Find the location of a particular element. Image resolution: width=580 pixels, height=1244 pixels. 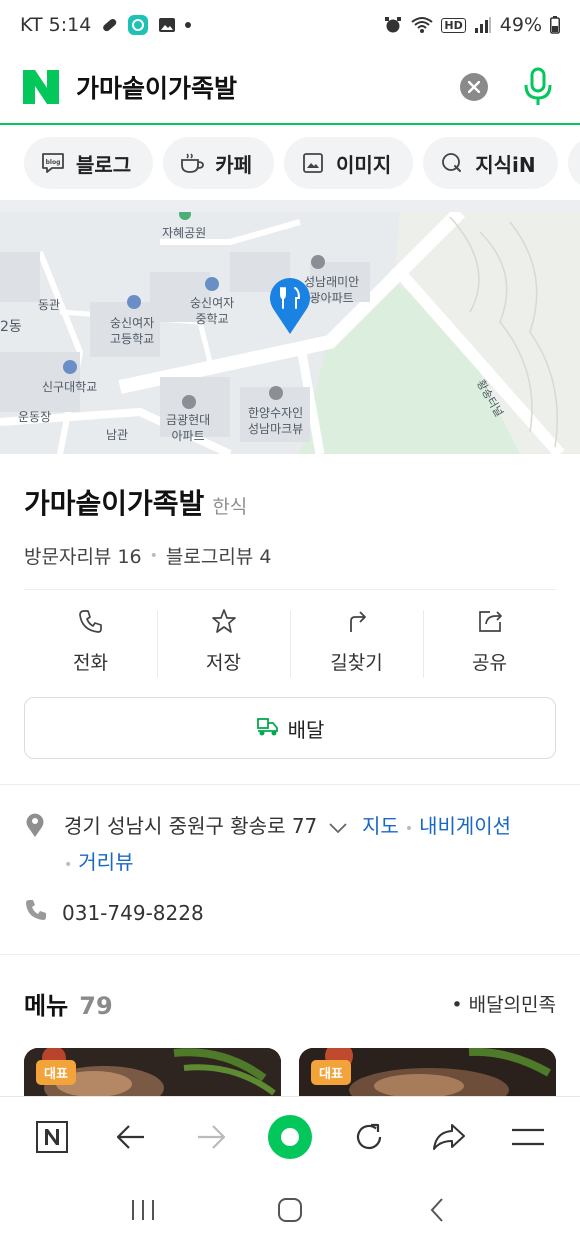

chip-knowledge-in: 지식iN is located at coordinates (490, 163).